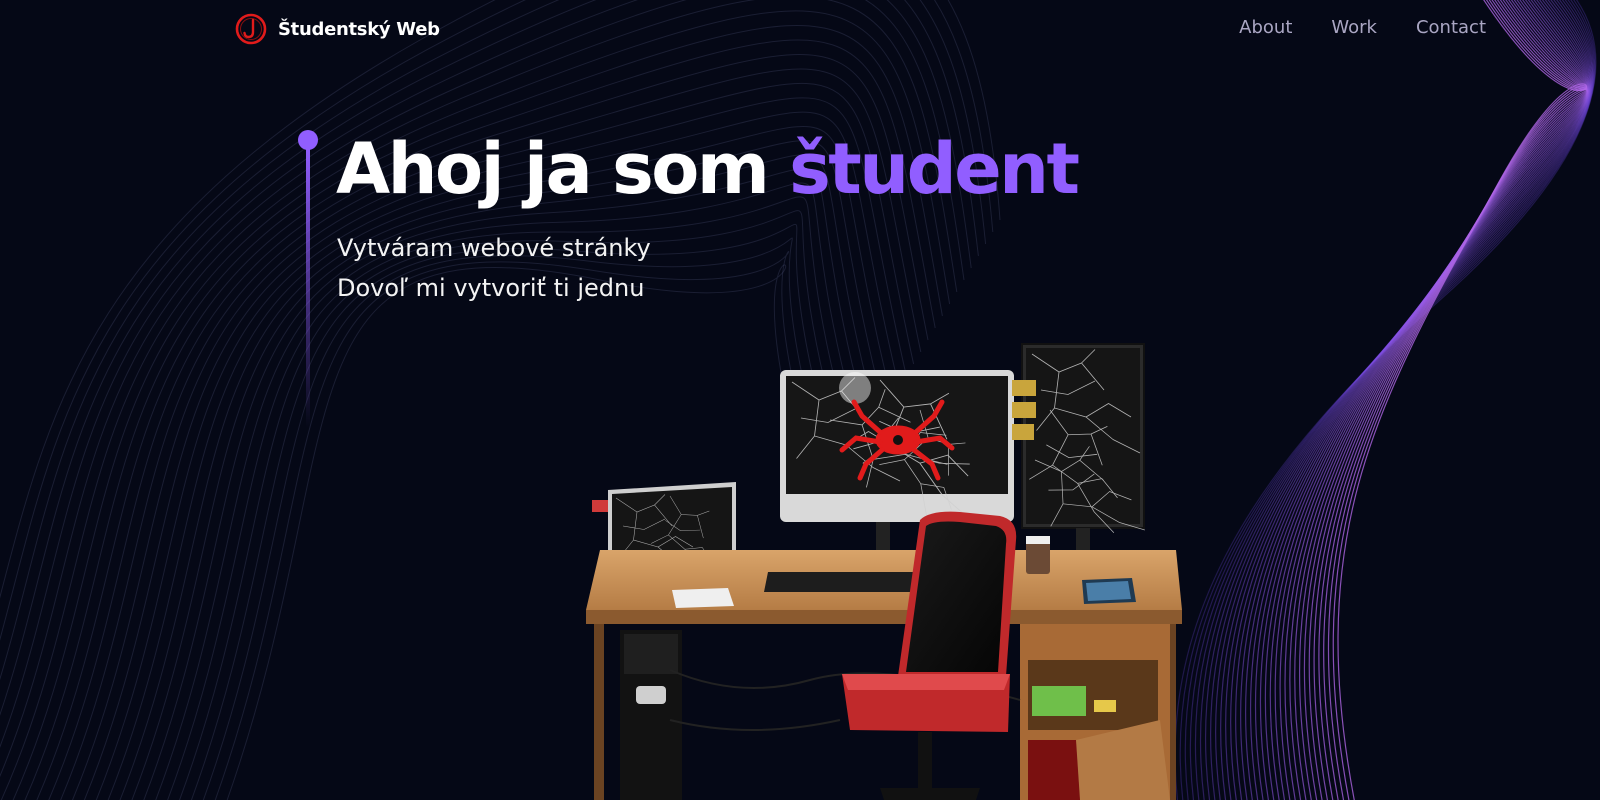 The height and width of the screenshot is (800, 1600). Describe the element at coordinates (491, 288) in the screenshot. I see `hero-subtitle-line-2: Dovoľ mi vytvoriť ti jednu` at that location.